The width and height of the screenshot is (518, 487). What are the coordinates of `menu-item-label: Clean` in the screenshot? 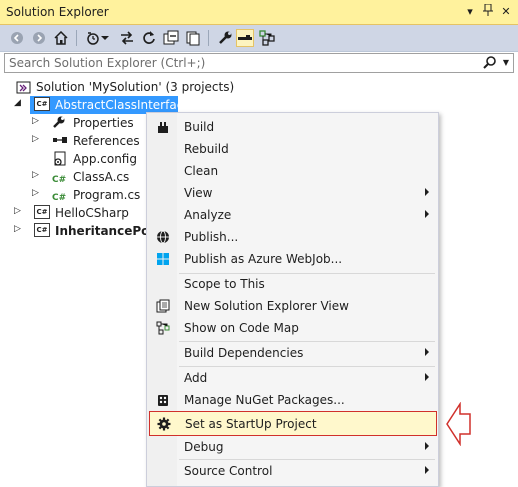 It's located at (201, 171).